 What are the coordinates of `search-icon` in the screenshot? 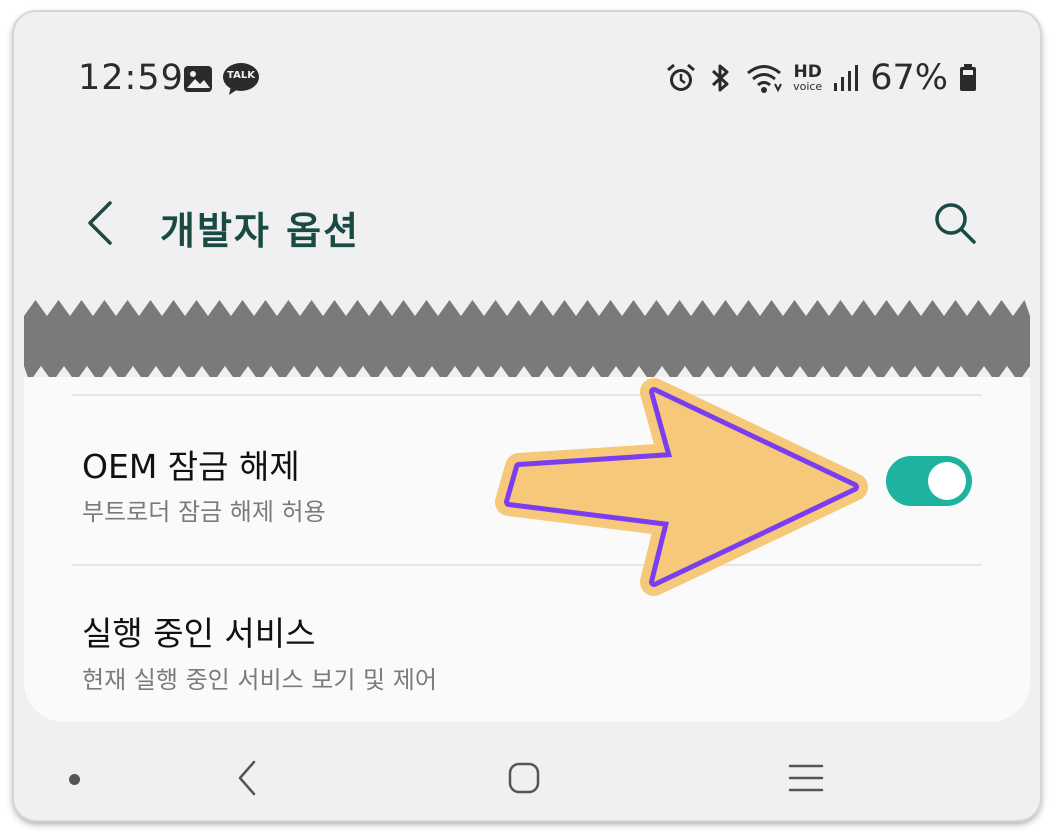 It's located at (955, 223).